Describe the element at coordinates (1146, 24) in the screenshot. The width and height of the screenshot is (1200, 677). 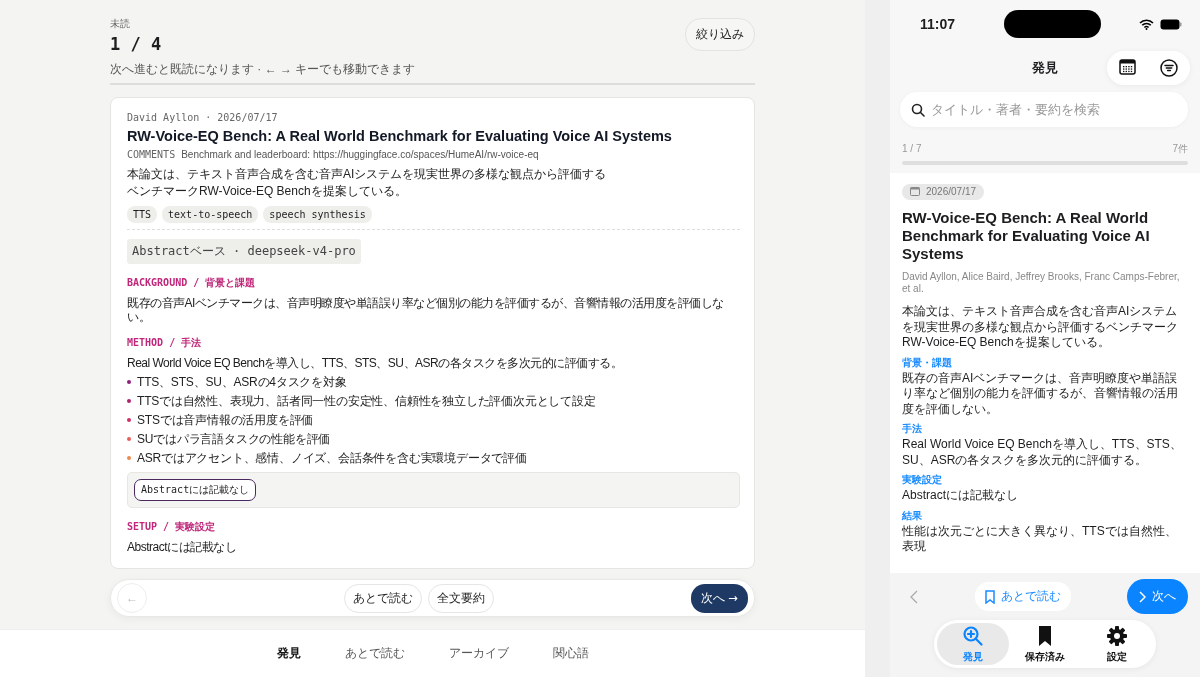
I see `wifi-icon` at that location.